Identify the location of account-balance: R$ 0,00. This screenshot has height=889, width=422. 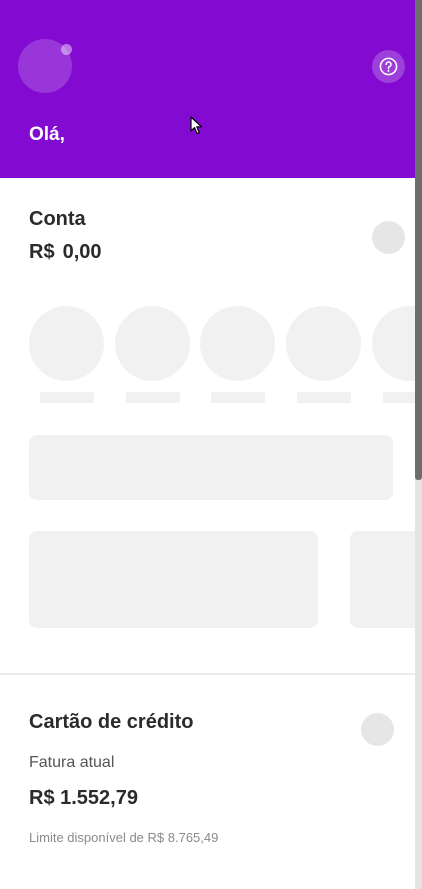
(65, 252).